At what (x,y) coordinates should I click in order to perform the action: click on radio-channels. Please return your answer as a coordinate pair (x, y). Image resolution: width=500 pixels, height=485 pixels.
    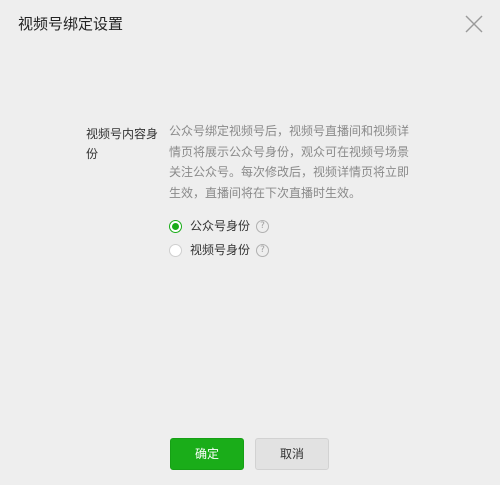
    Looking at the image, I should click on (175, 250).